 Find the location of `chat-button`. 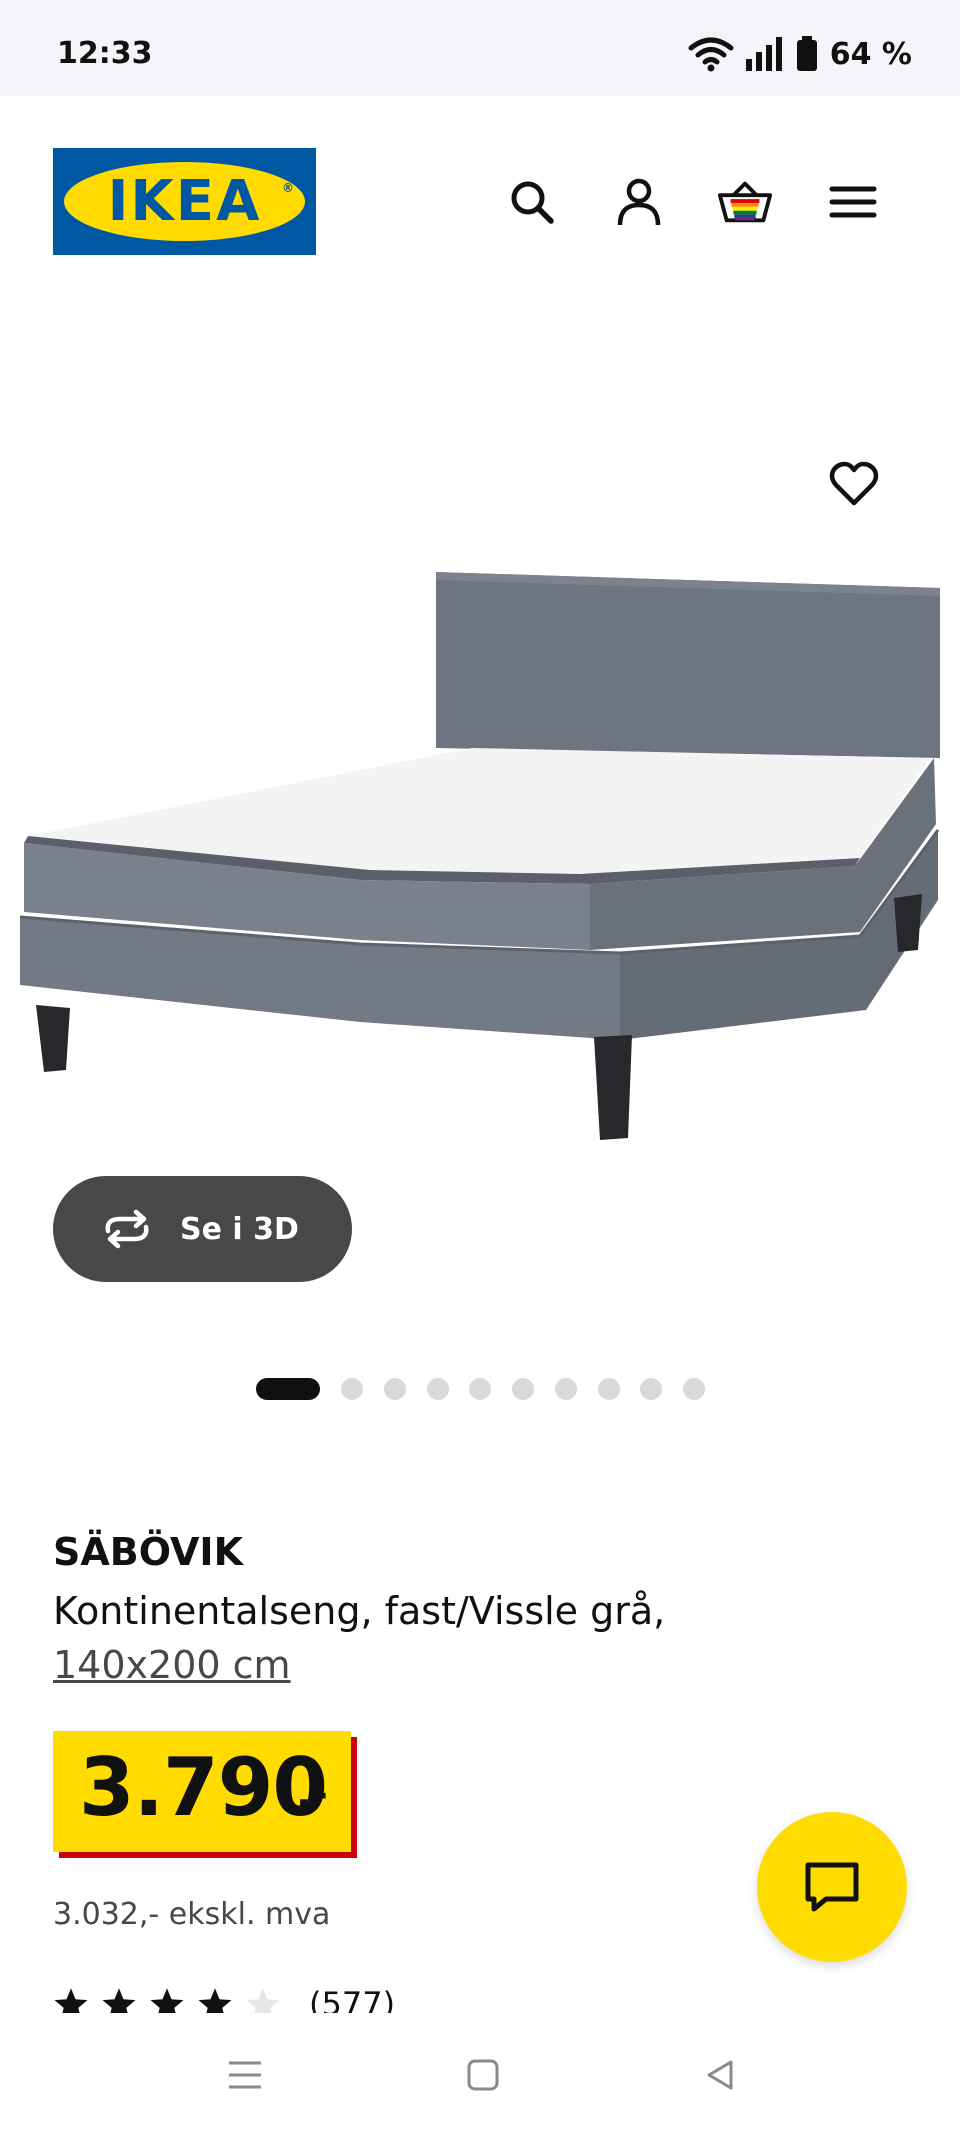

chat-button is located at coordinates (832, 1887).